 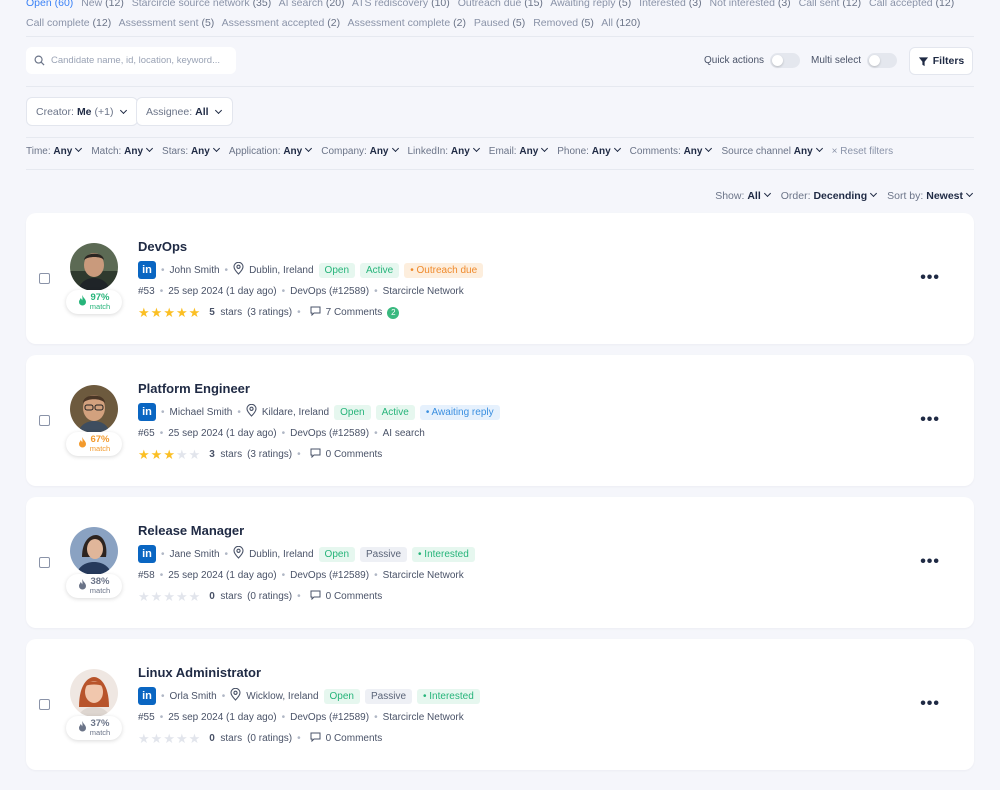 What do you see at coordinates (122, 150) in the screenshot?
I see `filter-dropdown: Match: Any` at bounding box center [122, 150].